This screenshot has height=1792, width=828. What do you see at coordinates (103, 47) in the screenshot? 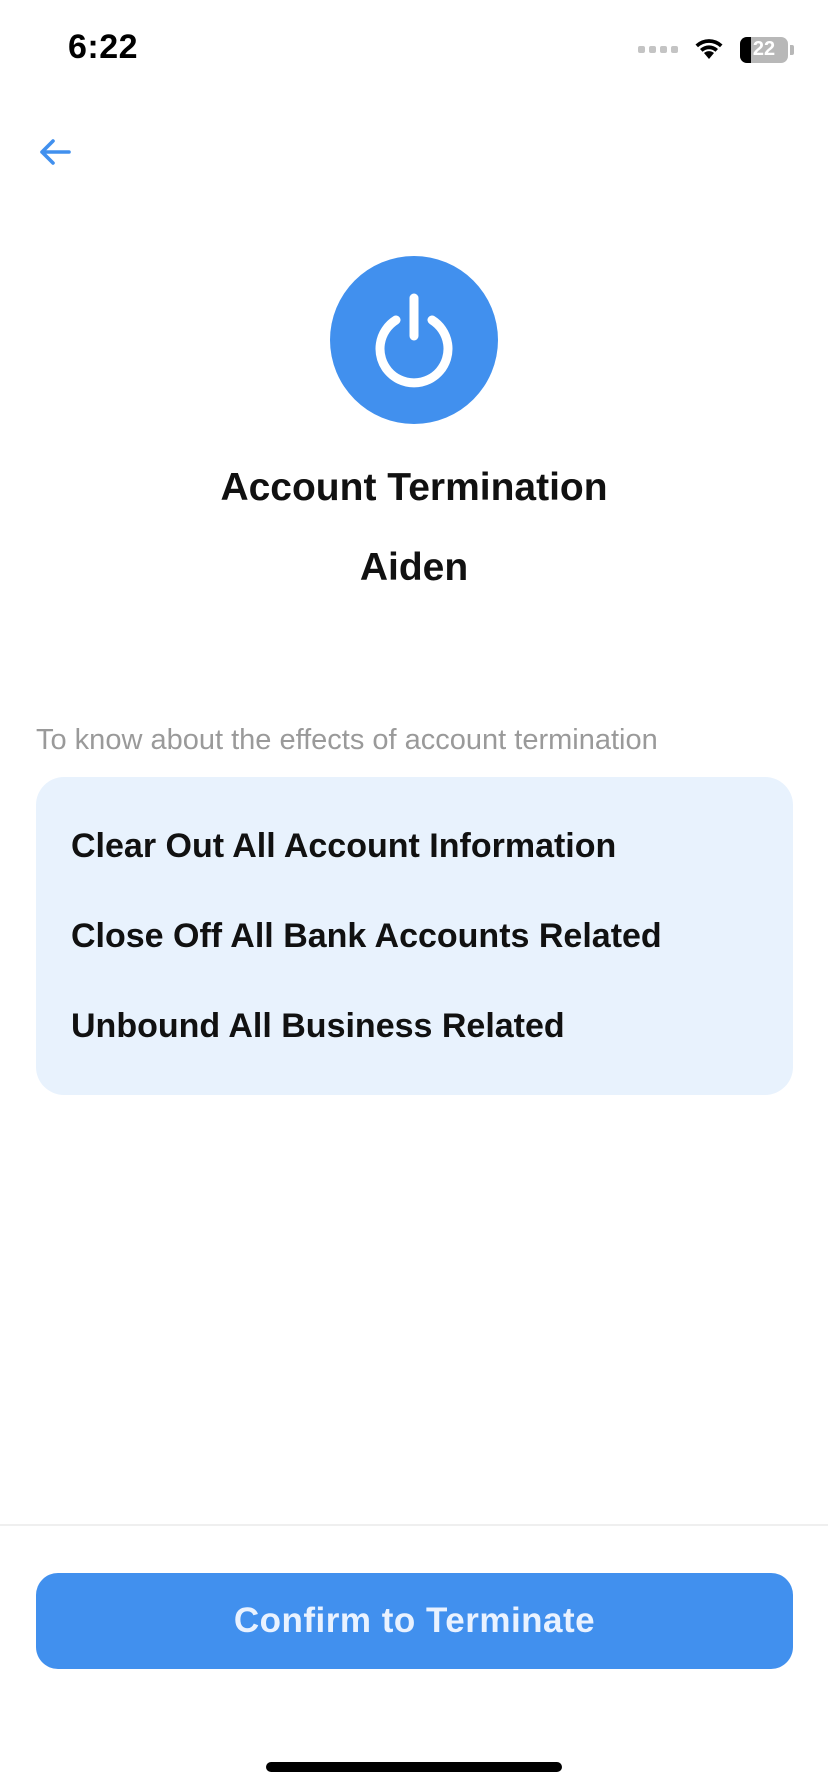
I see `status-time: 6:22` at bounding box center [103, 47].